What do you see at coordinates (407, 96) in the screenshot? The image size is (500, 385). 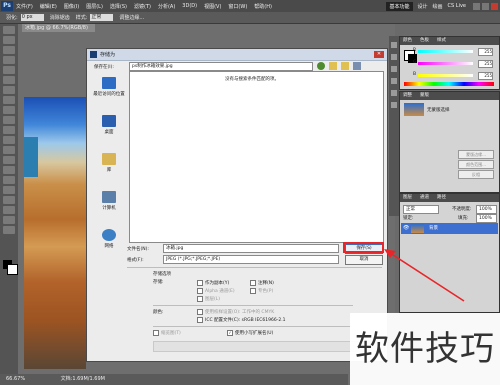 I see `tab-adjustments: 调整` at bounding box center [407, 96].